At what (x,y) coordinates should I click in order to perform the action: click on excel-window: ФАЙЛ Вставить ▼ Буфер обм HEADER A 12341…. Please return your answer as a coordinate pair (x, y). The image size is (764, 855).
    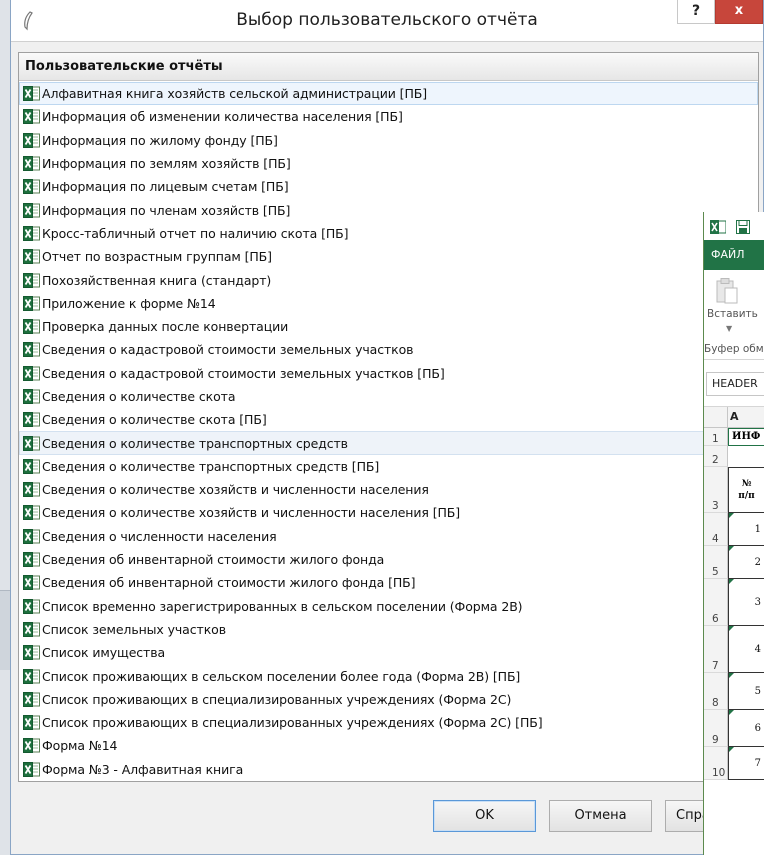
    Looking at the image, I should click on (733, 533).